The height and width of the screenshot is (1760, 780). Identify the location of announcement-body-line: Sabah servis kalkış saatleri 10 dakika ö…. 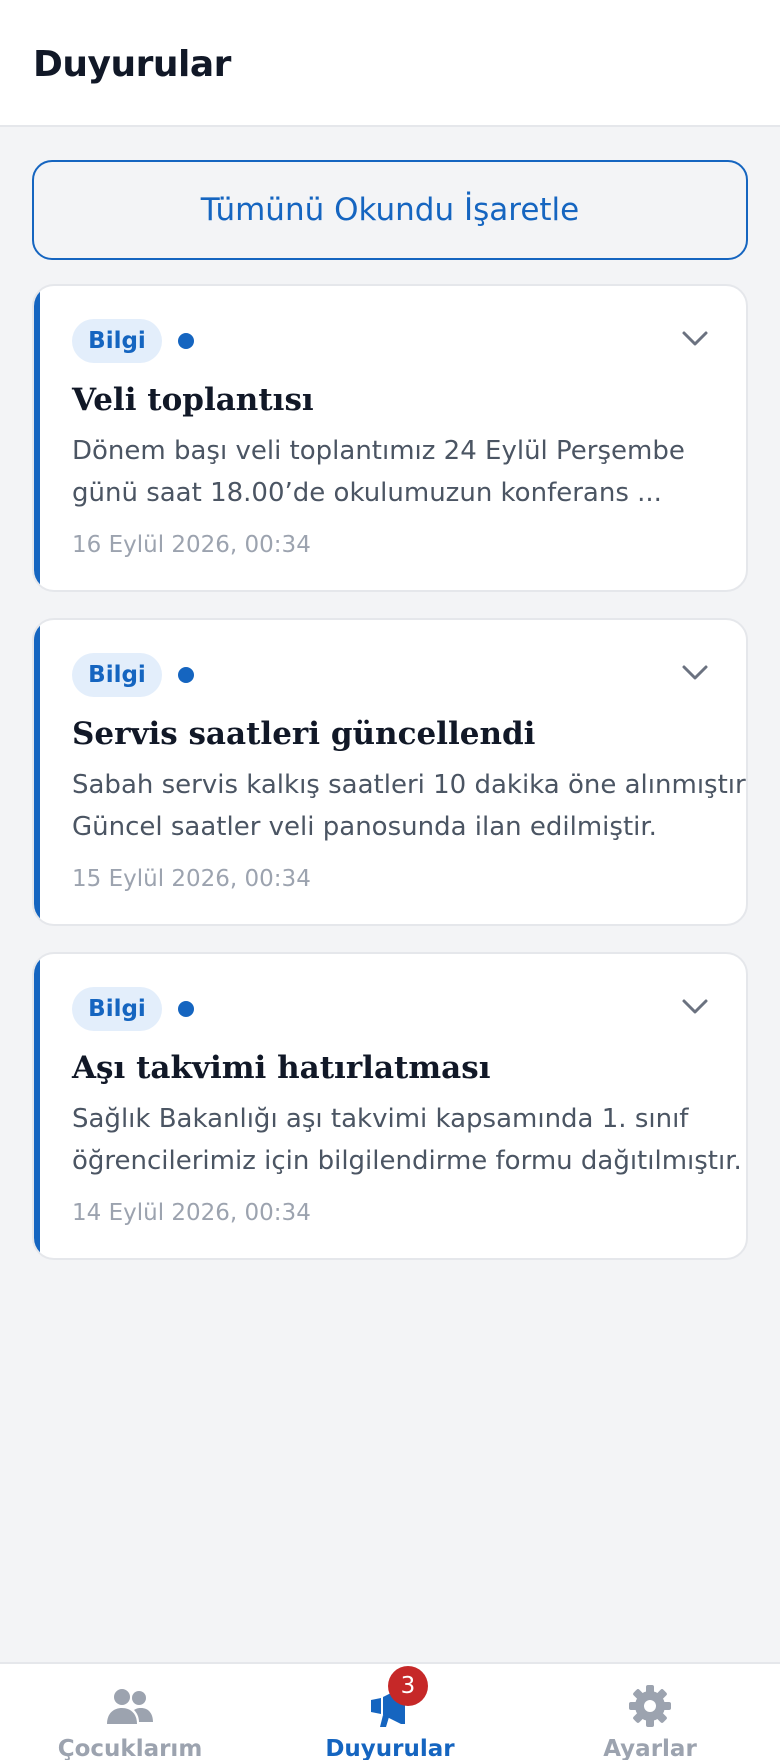
(410, 785).